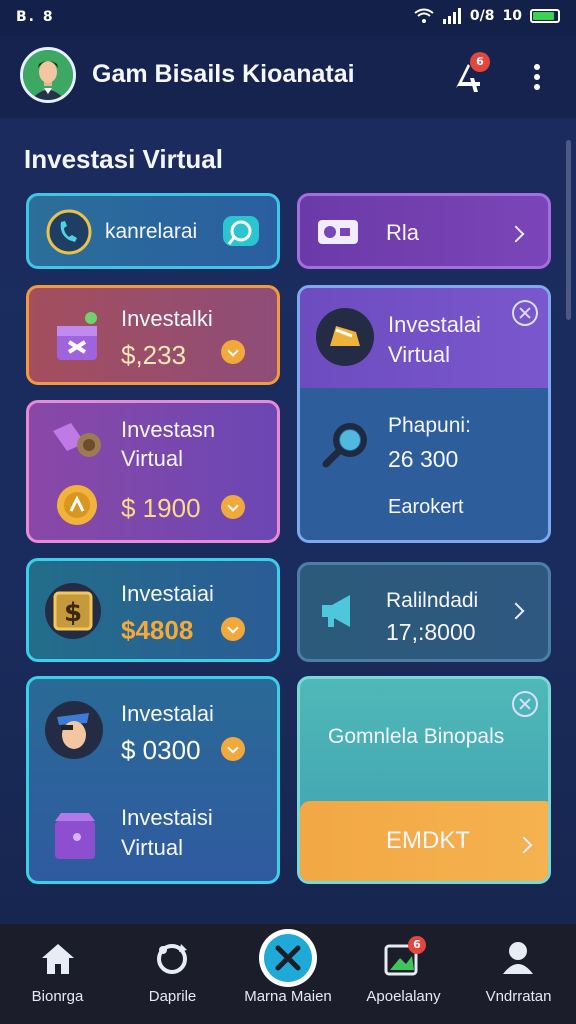 The image size is (576, 1024). Describe the element at coordinates (403, 974) in the screenshot. I see `nav-item-apoelalany: 6 Apoelalany` at that location.